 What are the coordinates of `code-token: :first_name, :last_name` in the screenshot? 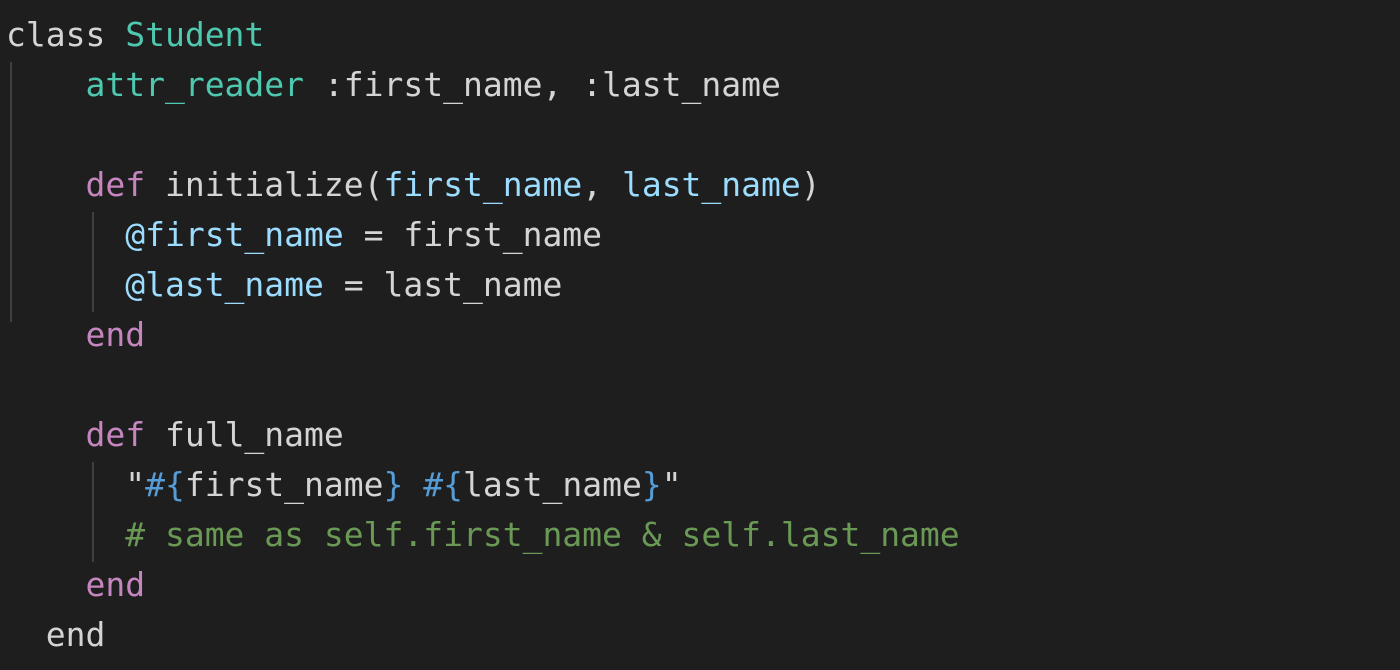 It's located at (542, 84).